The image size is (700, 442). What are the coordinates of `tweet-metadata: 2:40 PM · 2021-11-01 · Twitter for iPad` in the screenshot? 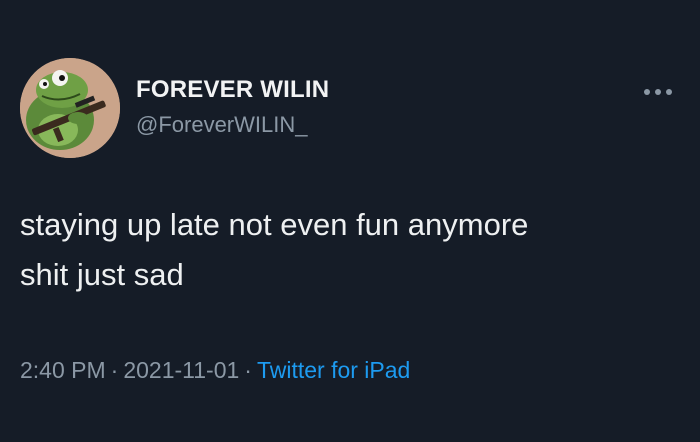 It's located at (215, 370).